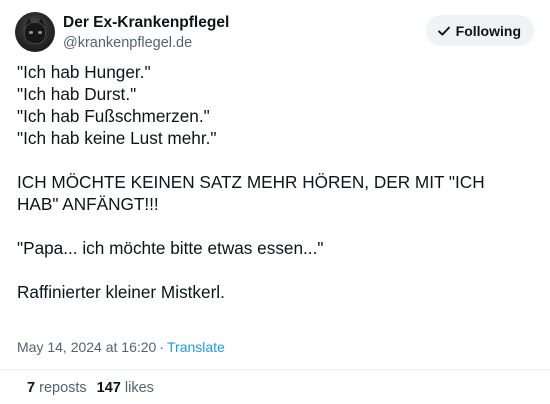 This screenshot has height=404, width=550. I want to click on checkmark-icon, so click(444, 31).